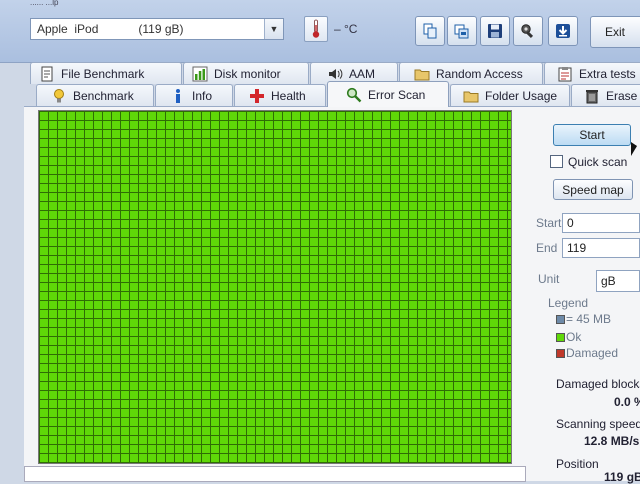 Image resolution: width=640 pixels, height=484 pixels. Describe the element at coordinates (565, 74) in the screenshot. I see `clipboard-icon` at that location.